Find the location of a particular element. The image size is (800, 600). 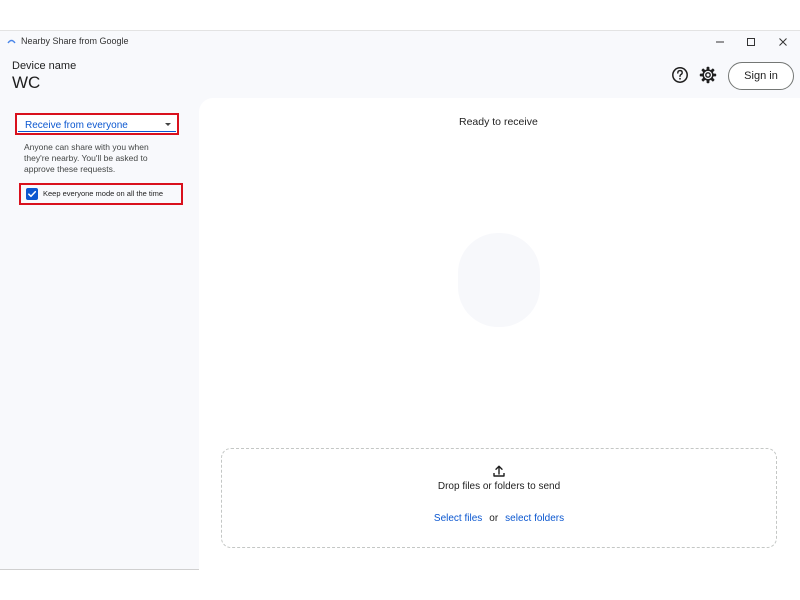

receive-mode-dropdown: Receive from everyone is located at coordinates (97, 124).